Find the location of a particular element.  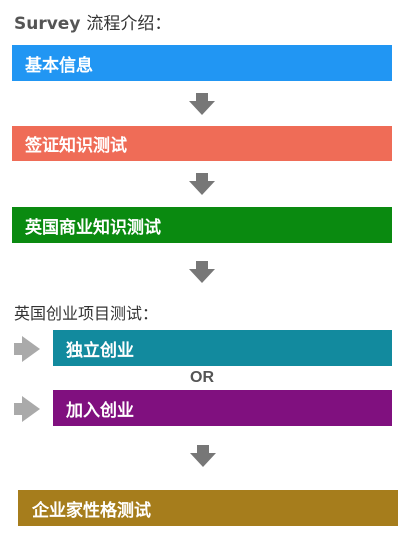

flow-title-prefix: Survey is located at coordinates (47, 24).